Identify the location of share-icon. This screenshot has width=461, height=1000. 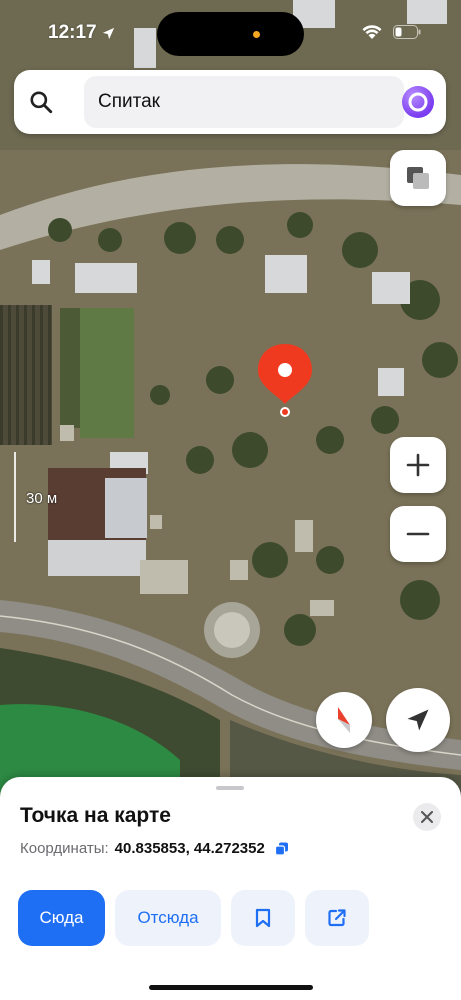
(337, 918).